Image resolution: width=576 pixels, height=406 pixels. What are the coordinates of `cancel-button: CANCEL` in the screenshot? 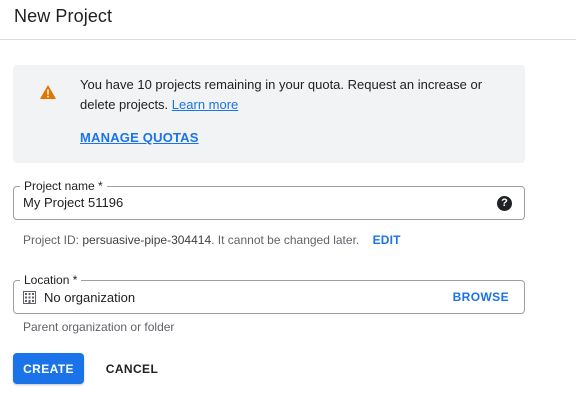 It's located at (132, 368).